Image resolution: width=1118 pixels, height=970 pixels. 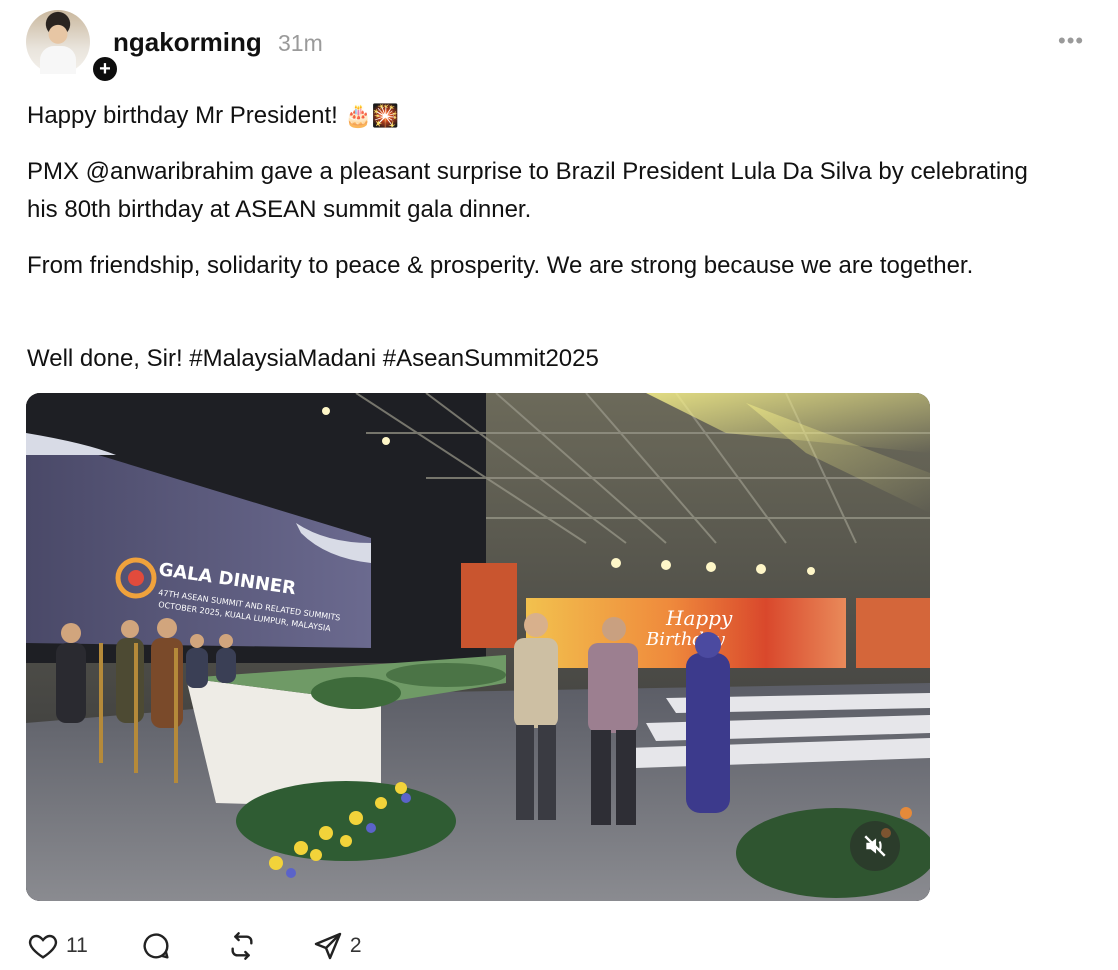 I want to click on repost-button, so click(x=245, y=946).